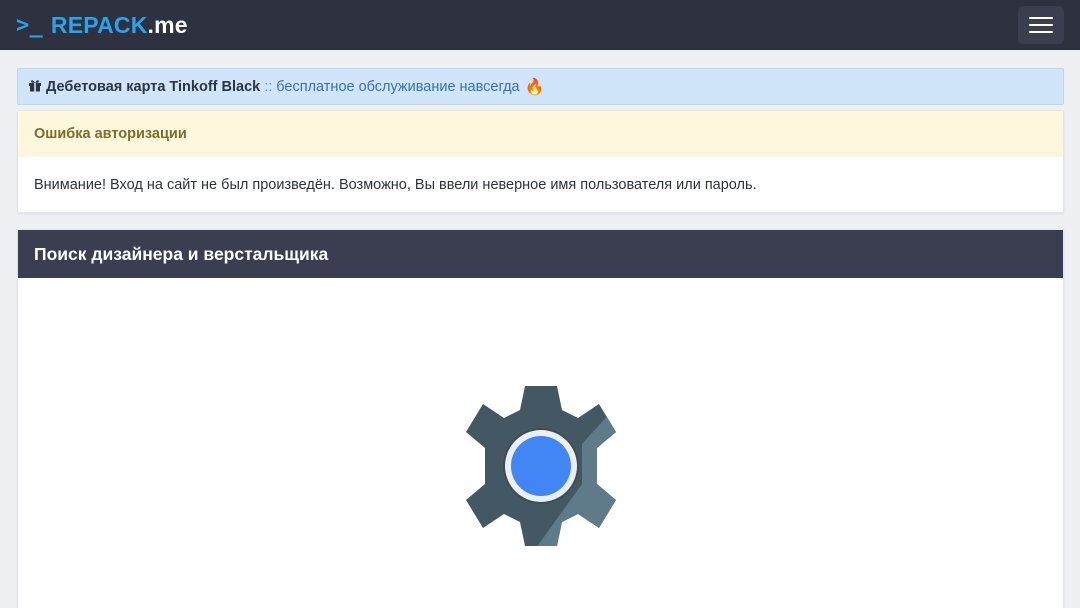 The width and height of the screenshot is (1080, 608). What do you see at coordinates (397, 87) in the screenshot?
I see `promo-link: бесплатное обслуживание навсегда` at bounding box center [397, 87].